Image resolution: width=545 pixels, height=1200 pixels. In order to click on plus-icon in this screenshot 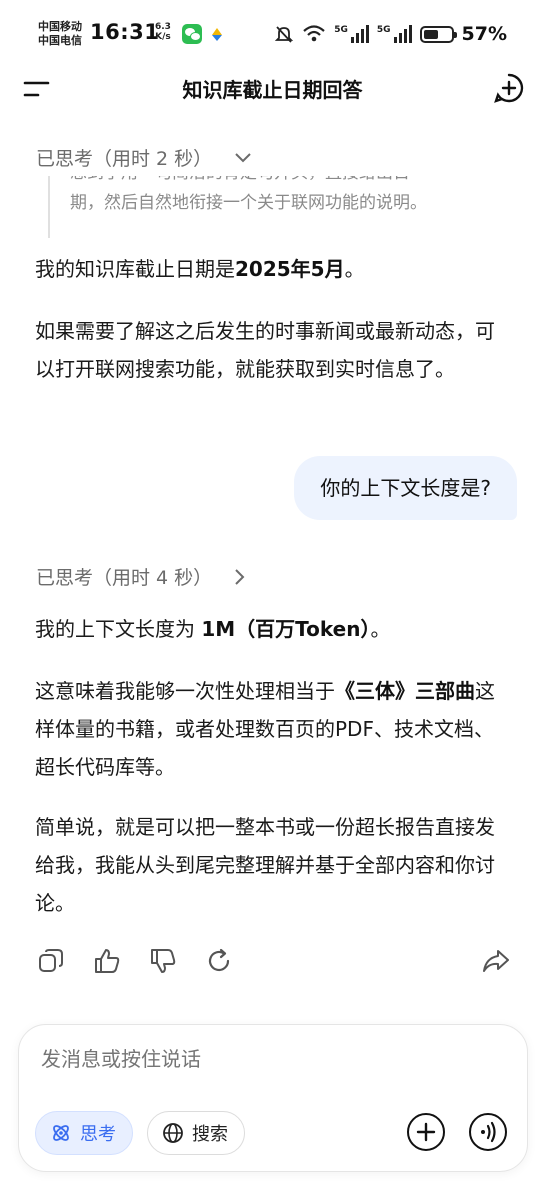, I will do `click(426, 1132)`.